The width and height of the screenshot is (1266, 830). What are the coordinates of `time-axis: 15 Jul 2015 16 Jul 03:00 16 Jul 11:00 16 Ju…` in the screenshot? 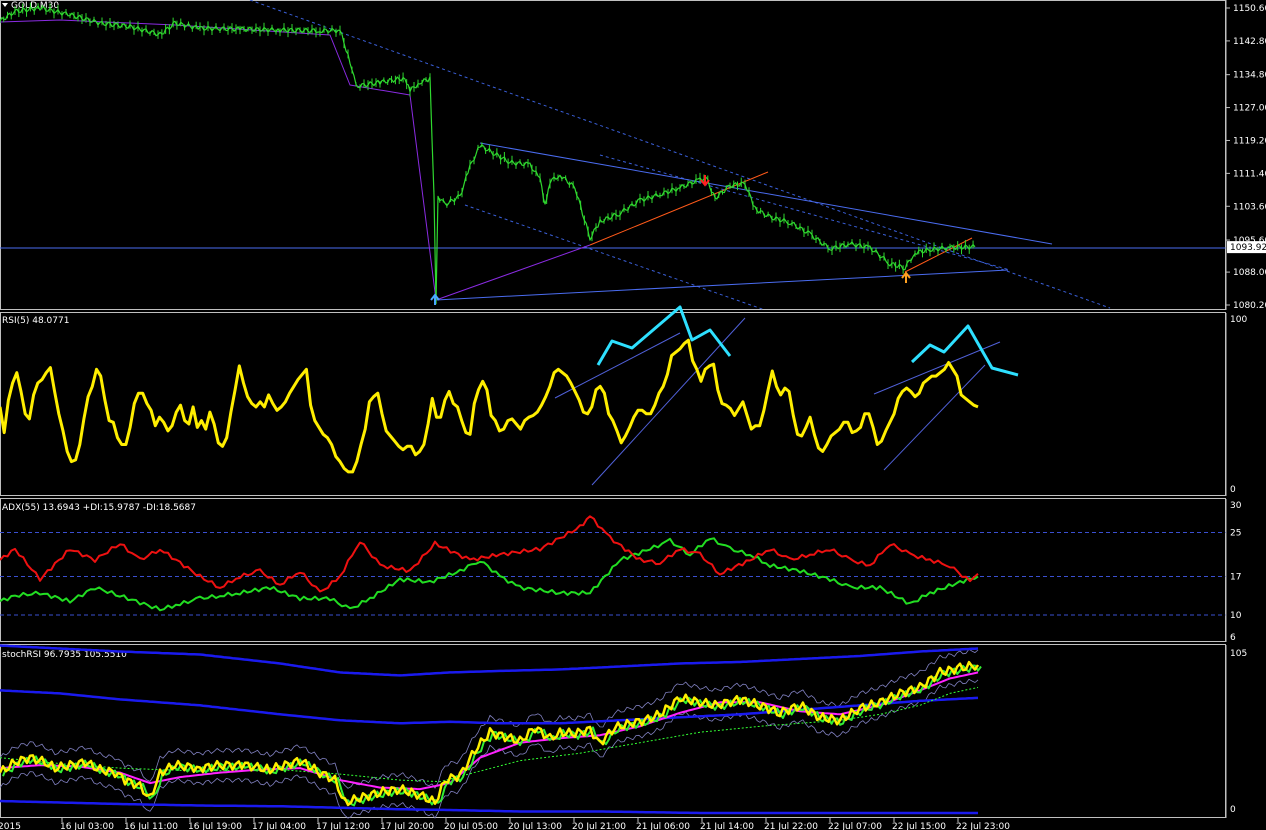 It's located at (505, 824).